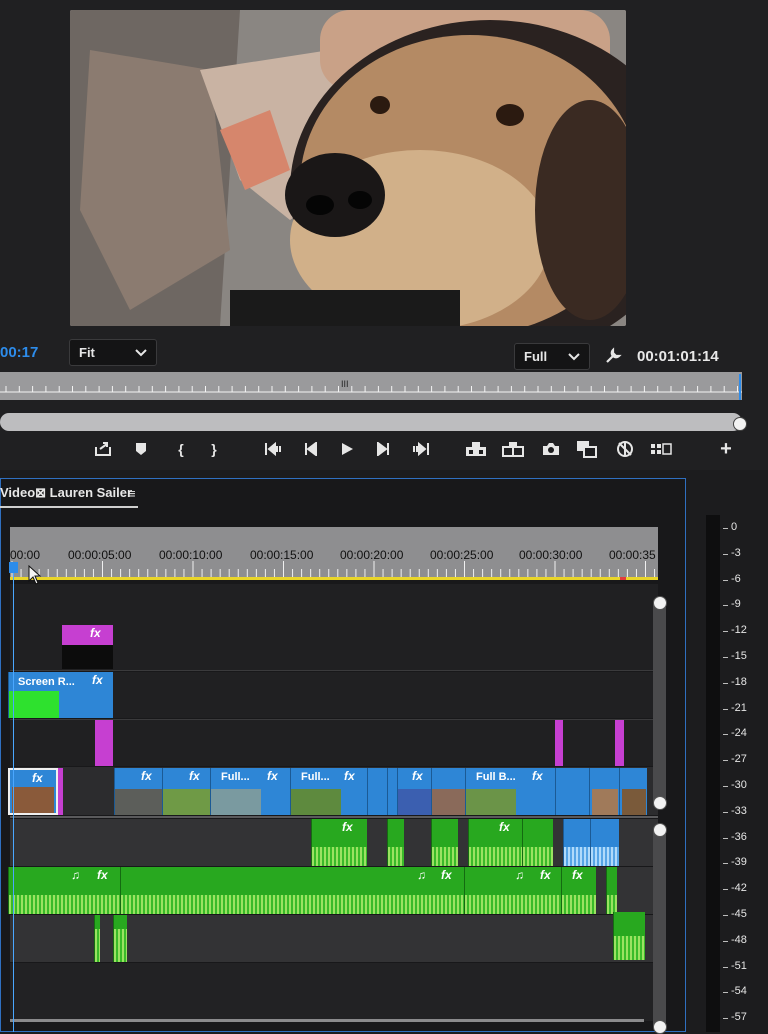  I want to click on sequence-tab: Video⊠ Lauren Sailer, so click(66, 493).